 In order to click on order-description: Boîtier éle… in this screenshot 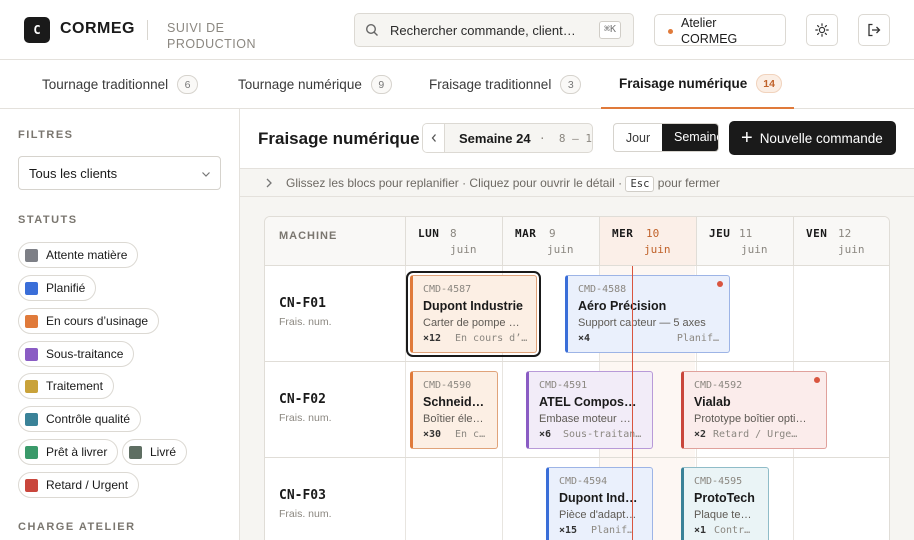, I will do `click(453, 419)`.